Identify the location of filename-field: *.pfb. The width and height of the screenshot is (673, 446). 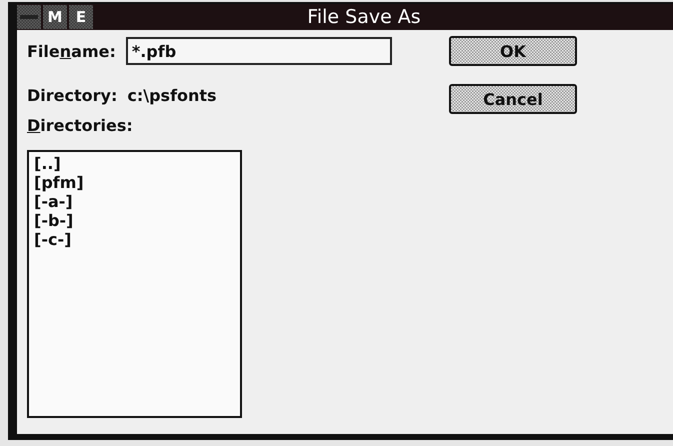
(259, 51).